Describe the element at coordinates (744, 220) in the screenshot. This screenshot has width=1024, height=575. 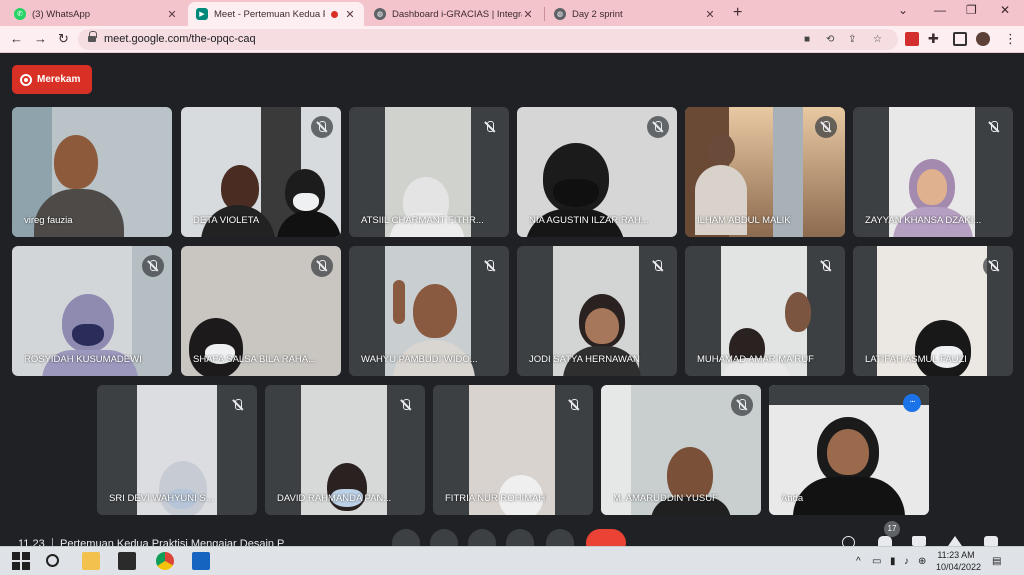
I see `participant-name: ILHAM ABDUL MALIK` at that location.